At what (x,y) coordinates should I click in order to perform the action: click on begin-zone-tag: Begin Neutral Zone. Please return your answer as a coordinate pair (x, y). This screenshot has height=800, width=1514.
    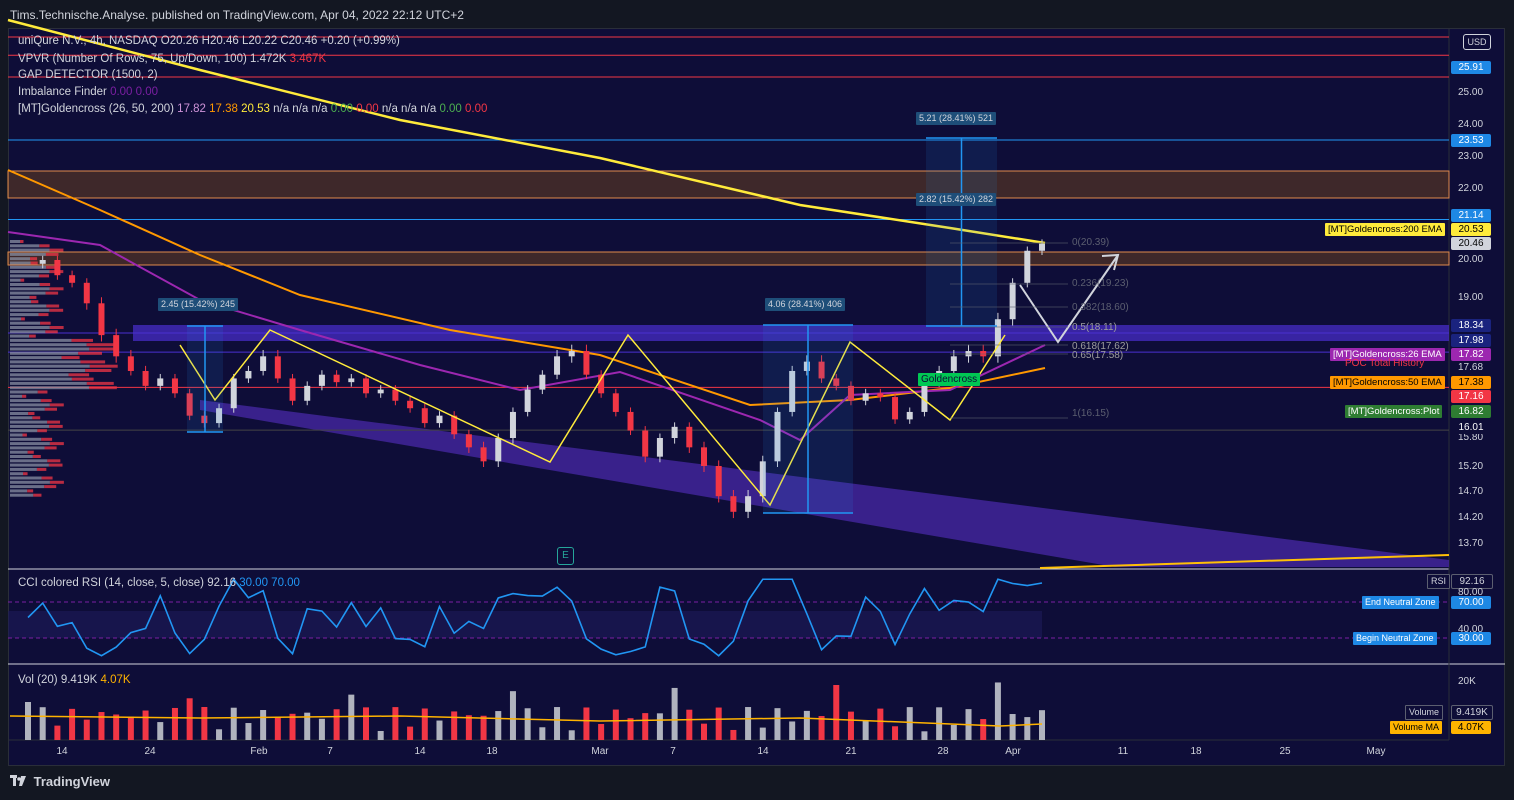
    Looking at the image, I should click on (1395, 638).